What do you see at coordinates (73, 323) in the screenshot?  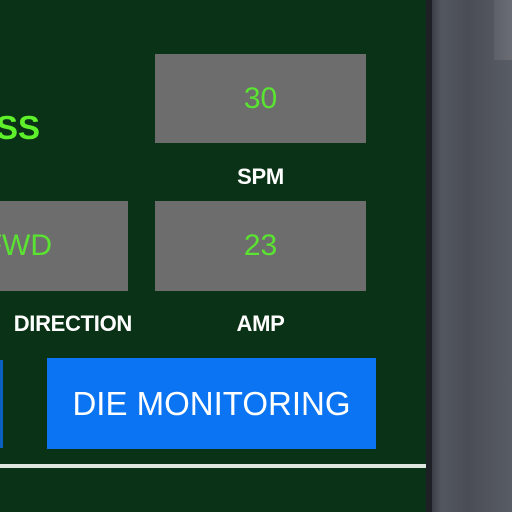 I see `direction-label: DIRECTION` at bounding box center [73, 323].